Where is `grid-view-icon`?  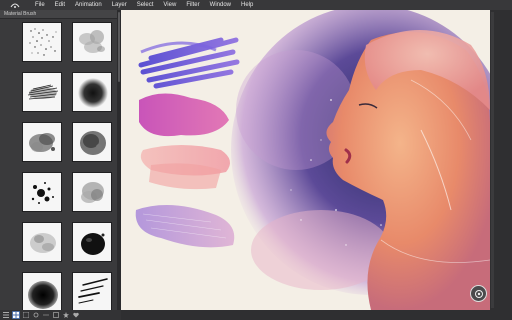
grid-view-icon is located at coordinates (16, 315).